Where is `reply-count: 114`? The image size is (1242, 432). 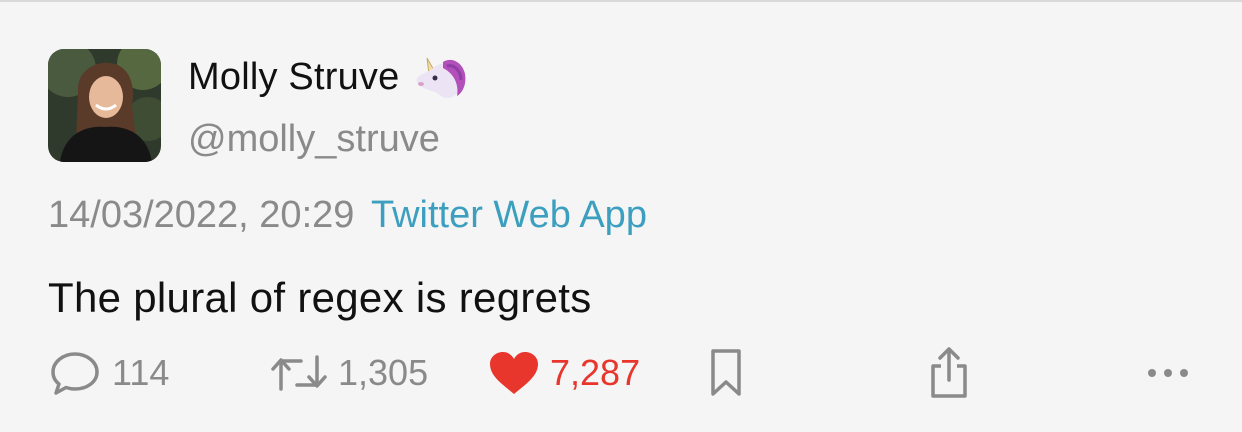
reply-count: 114 is located at coordinates (141, 372).